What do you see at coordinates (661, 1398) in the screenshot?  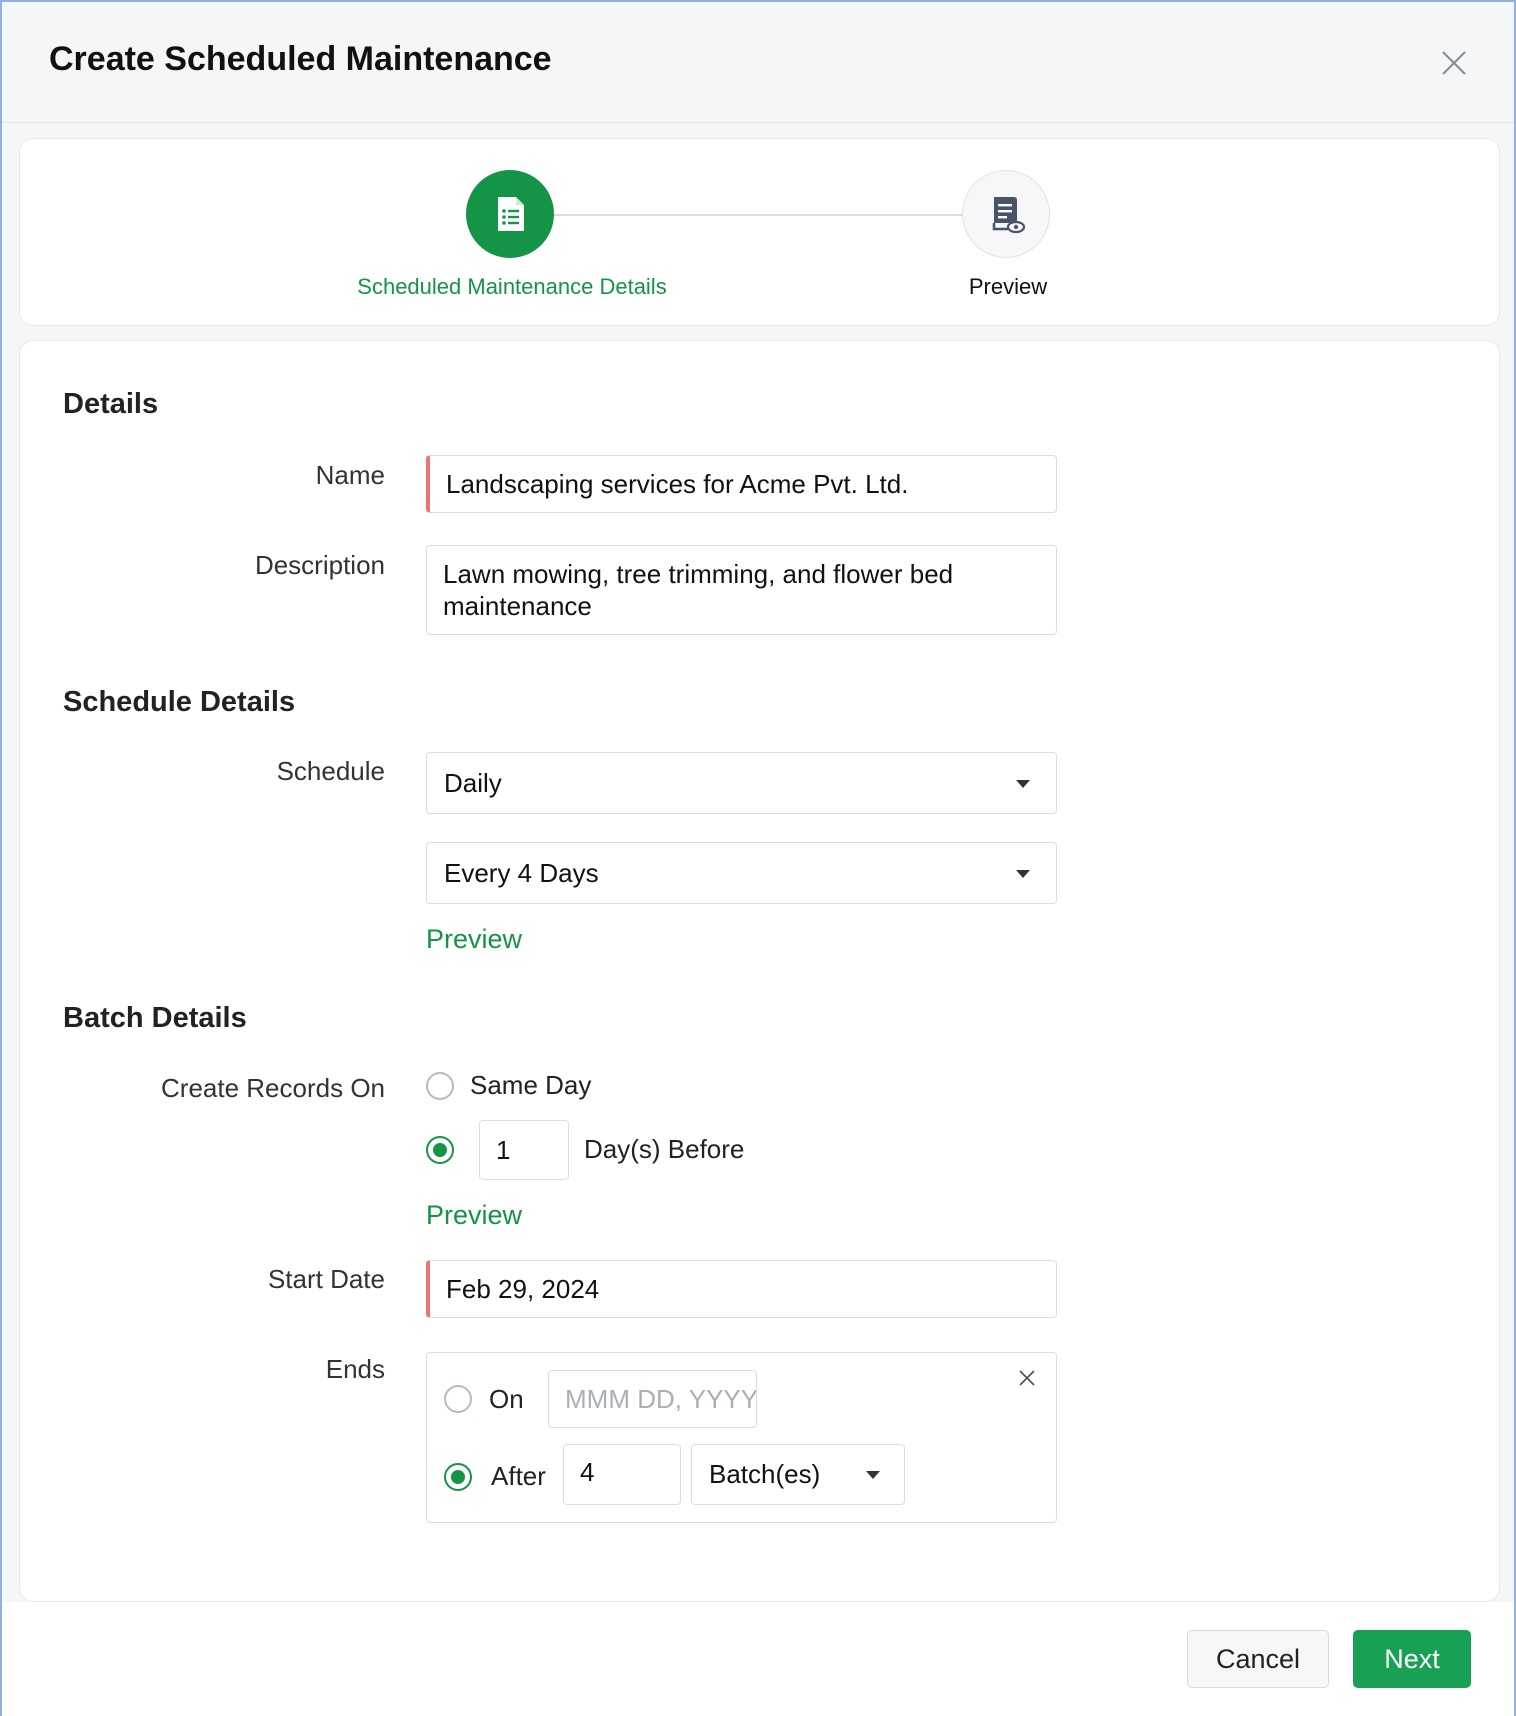 I see `ends-on-date-placeholder: MMM DD, YYYY` at bounding box center [661, 1398].